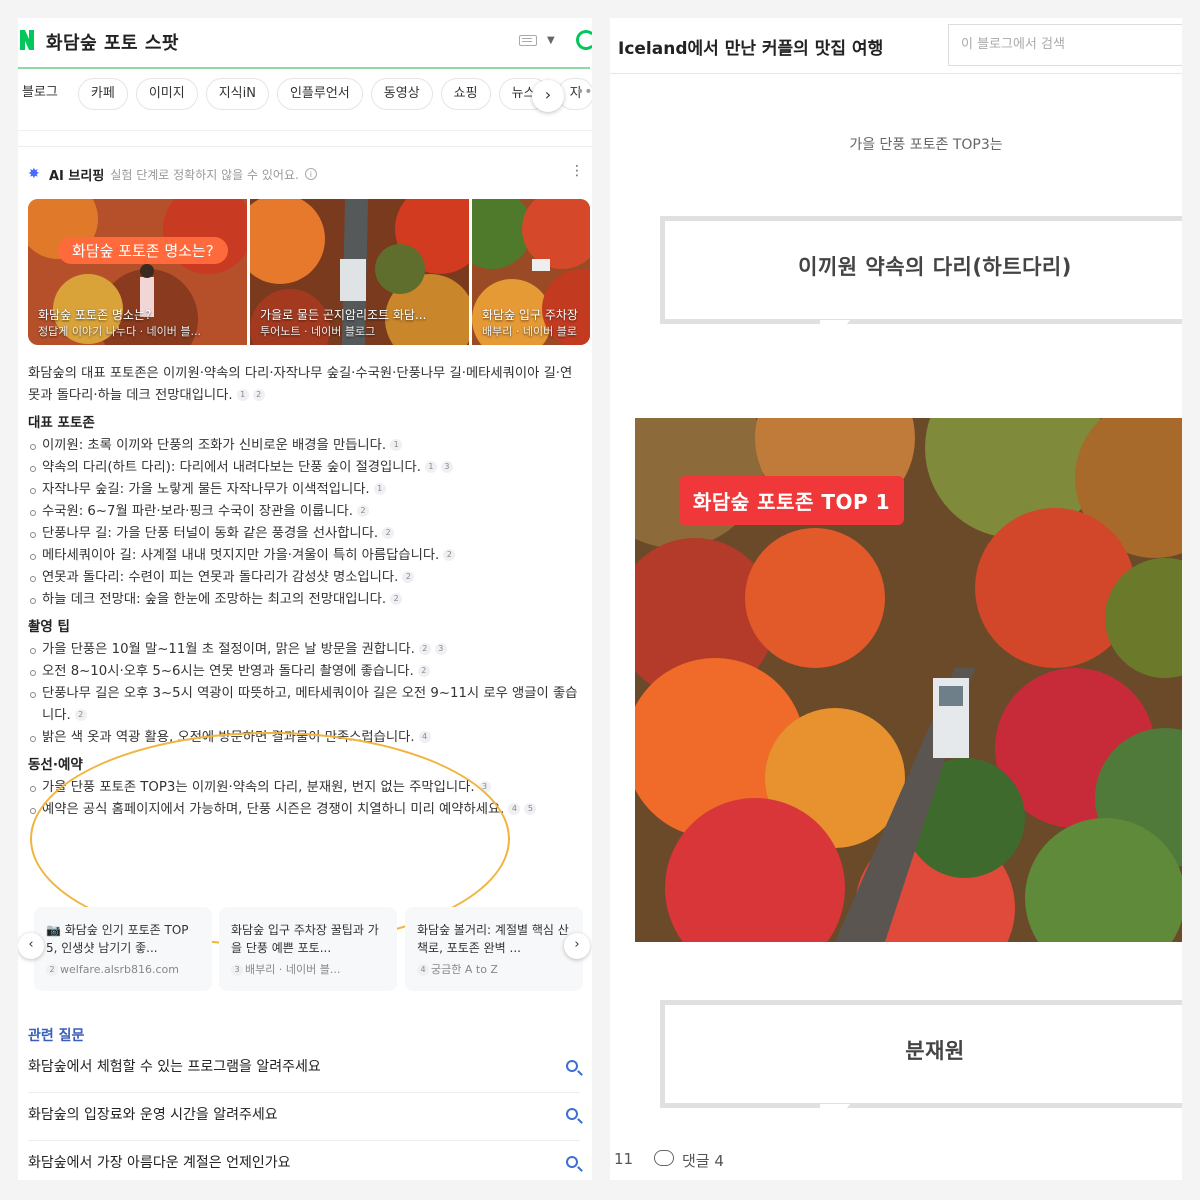 The width and height of the screenshot is (1200, 1200). What do you see at coordinates (220, 577) in the screenshot?
I see `list-item-text: 연못과 돌다리: 수련이 피는 연못과 돌다리가 감성샷 명소입니다.` at bounding box center [220, 577].